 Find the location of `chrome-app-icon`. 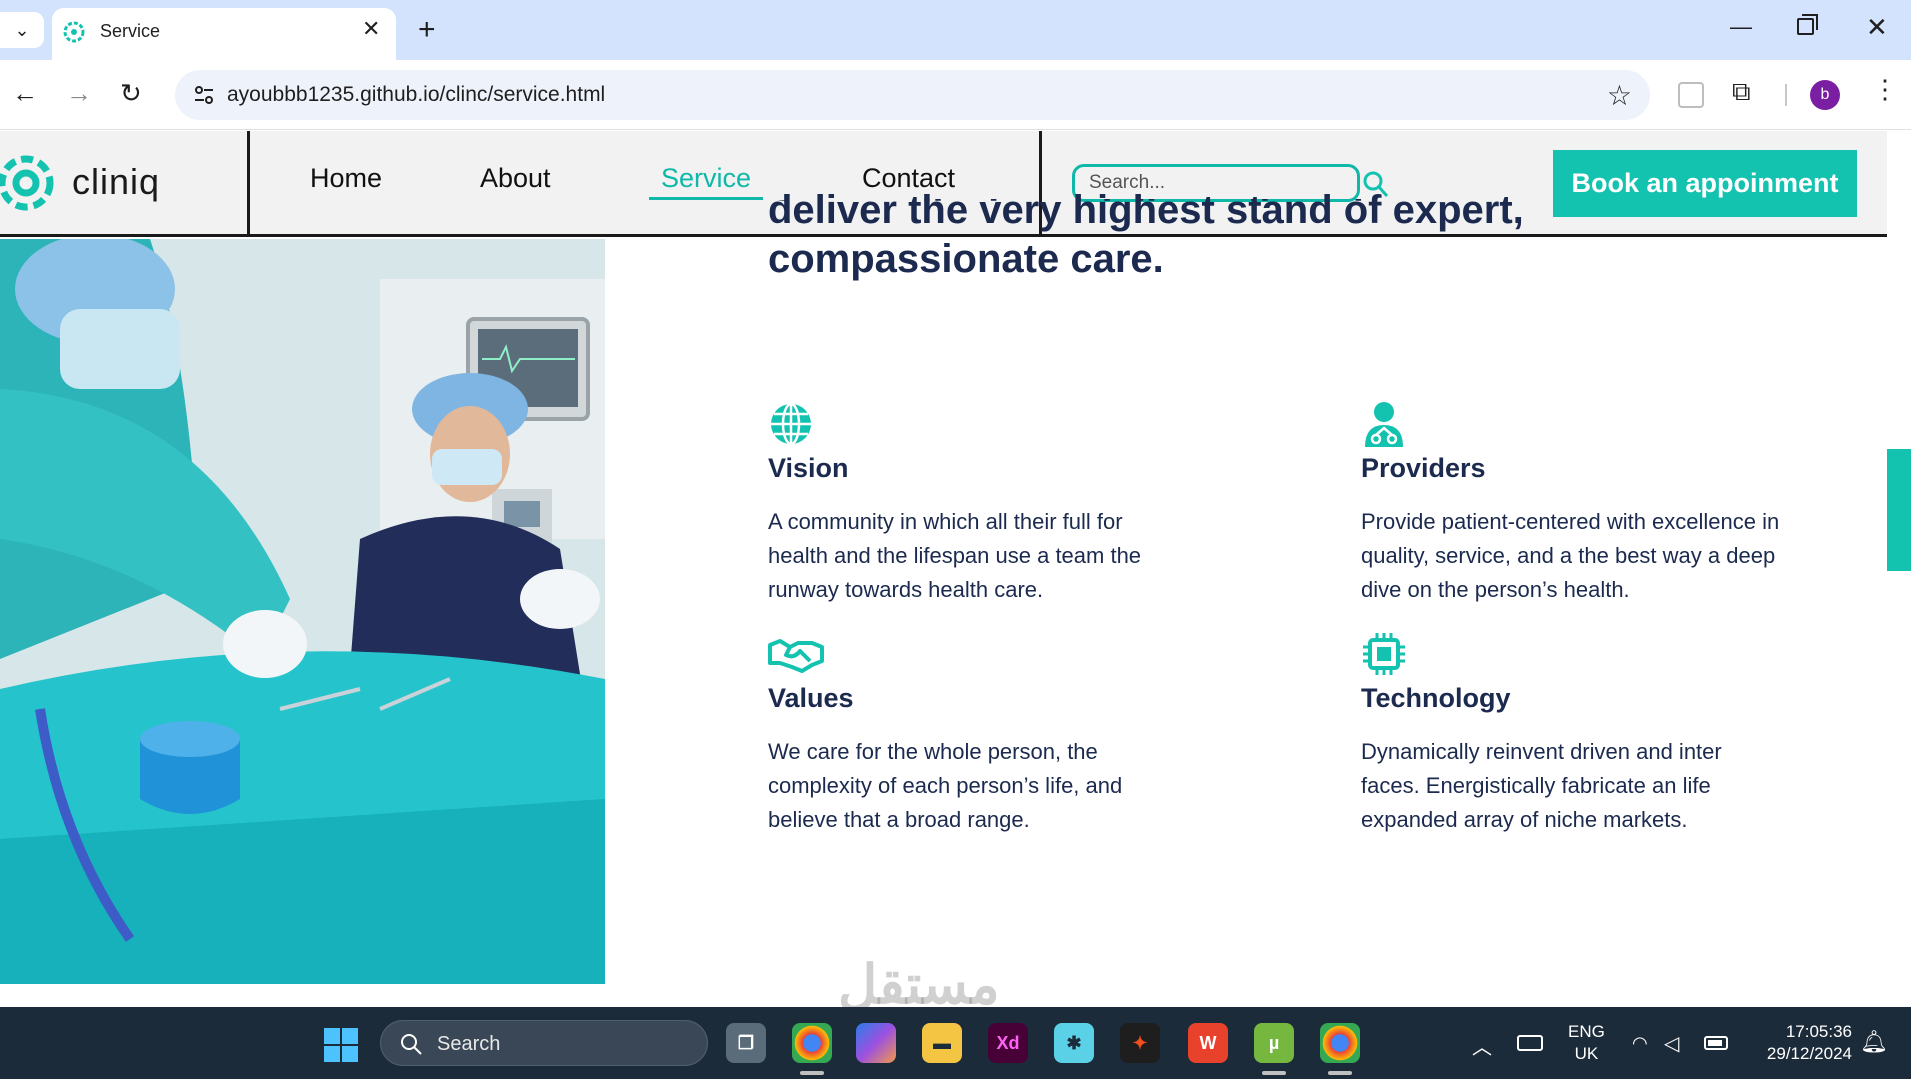

chrome-app-icon is located at coordinates (812, 1043).